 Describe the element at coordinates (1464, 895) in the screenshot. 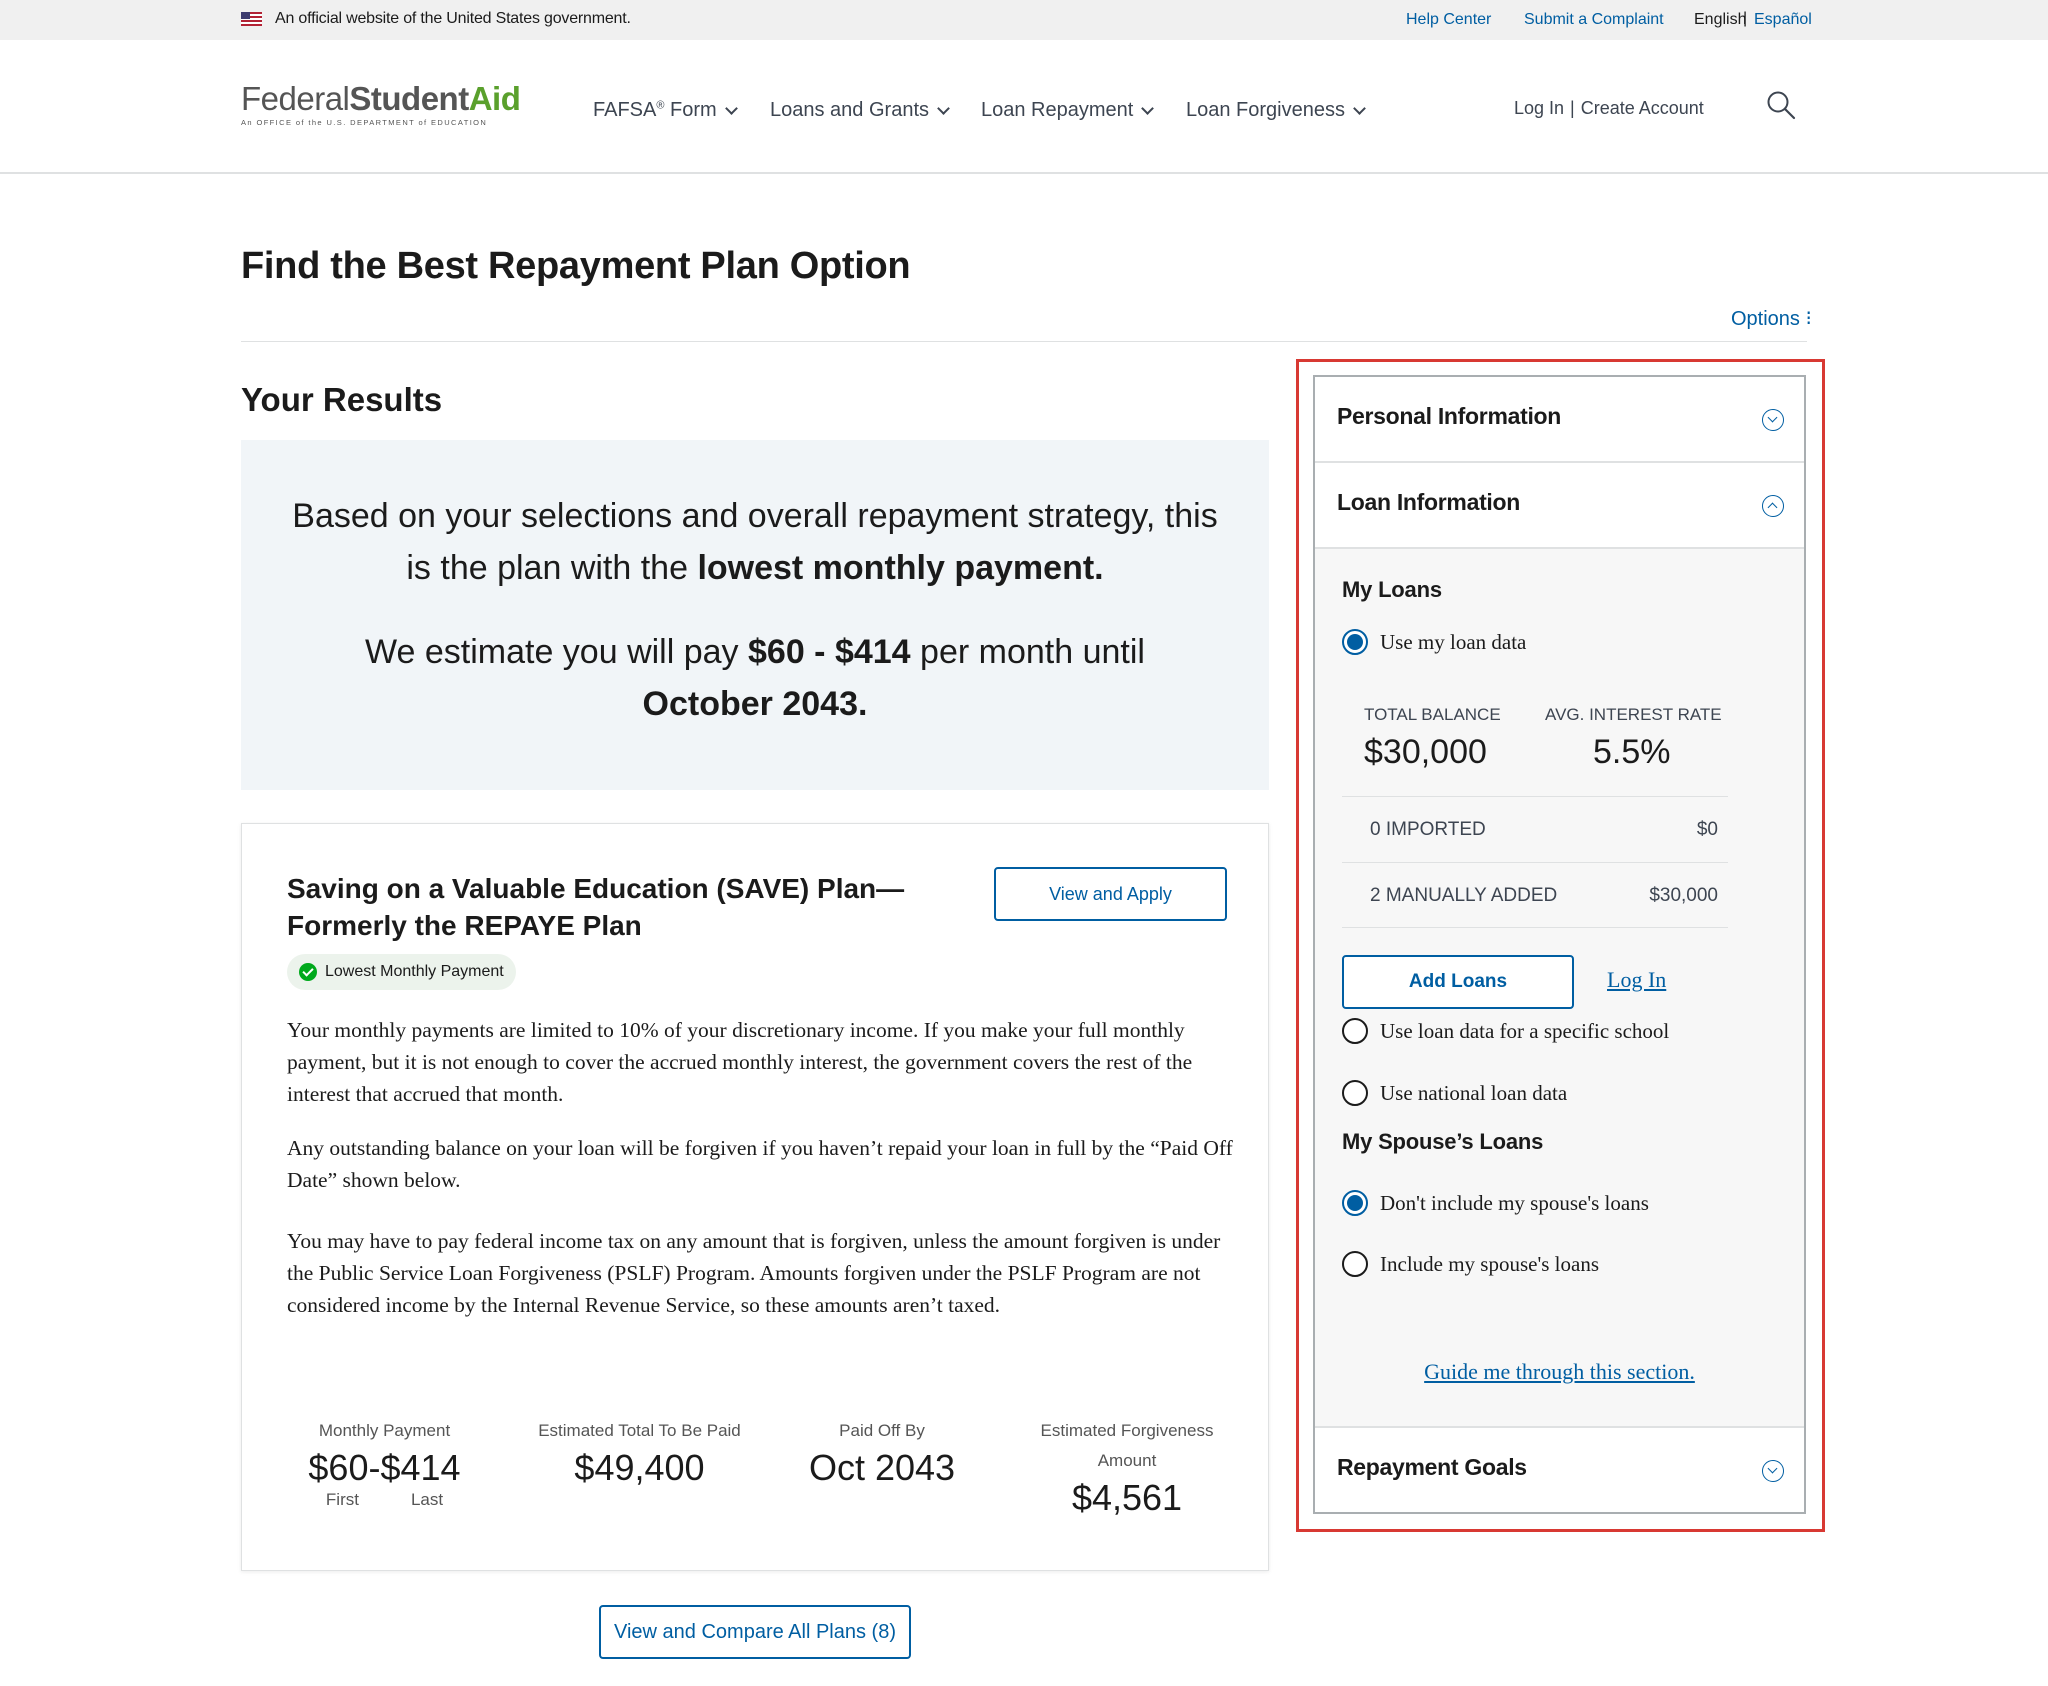

I see `manual-loans-label: 2 MANUALLY ADDED` at that location.